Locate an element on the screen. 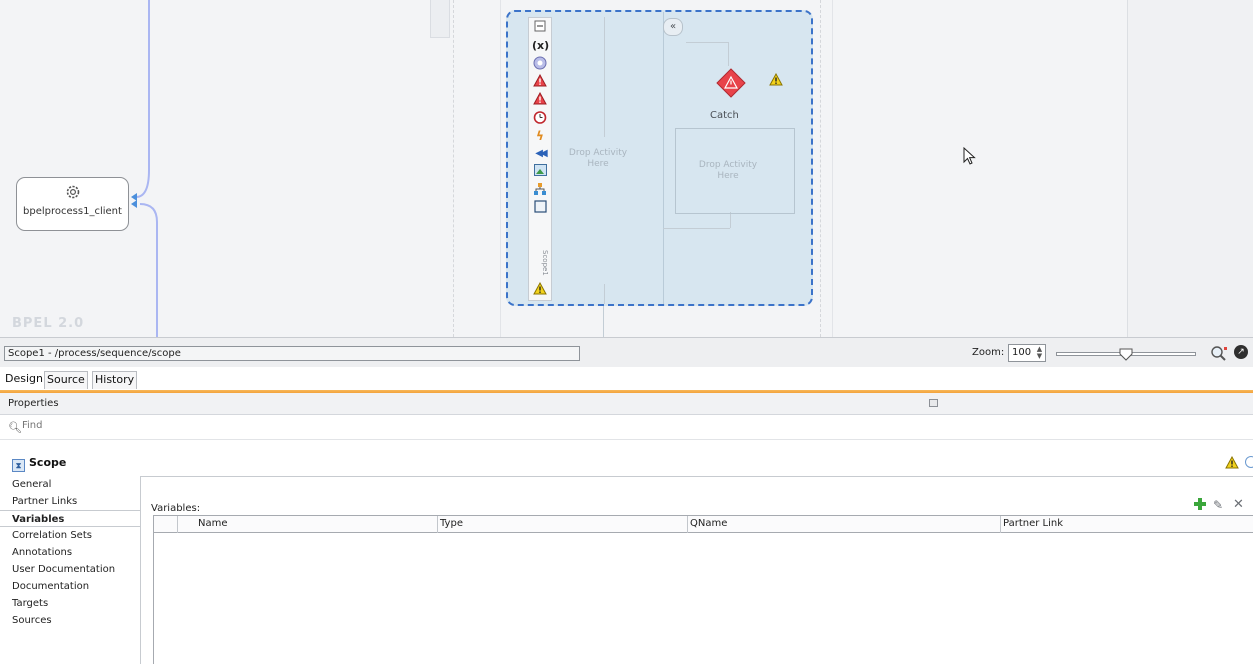 This screenshot has height=664, width=1253. breadcrumb: Scope1 - /process/sequence/scope is located at coordinates (292, 353).